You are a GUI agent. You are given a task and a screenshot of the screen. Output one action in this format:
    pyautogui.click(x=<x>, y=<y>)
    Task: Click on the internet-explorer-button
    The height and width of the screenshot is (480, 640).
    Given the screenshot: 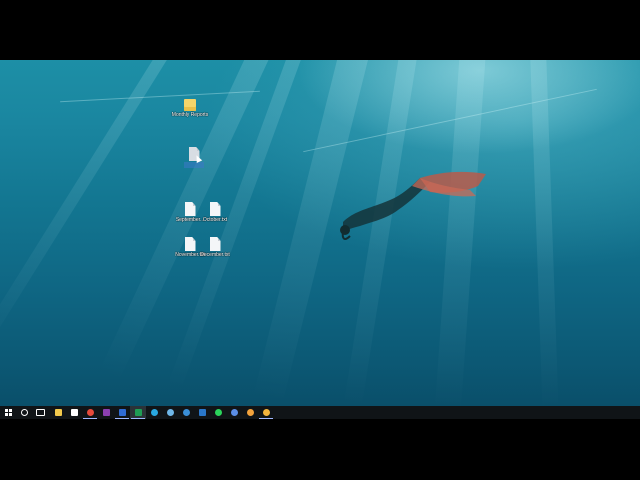 What is the action you would take?
    pyautogui.click(x=186, y=412)
    